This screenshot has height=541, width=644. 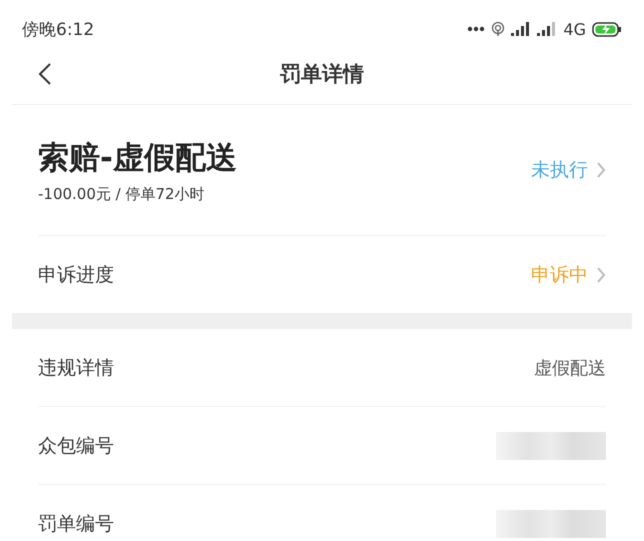 I want to click on row-label: 众包编号, so click(x=76, y=446).